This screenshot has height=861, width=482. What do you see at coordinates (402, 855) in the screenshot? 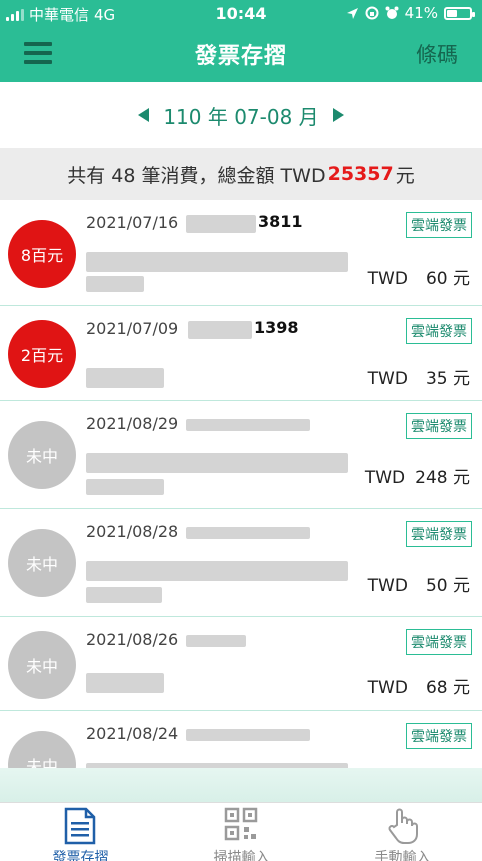
I see `tab-label: 手動輸入` at bounding box center [402, 855].